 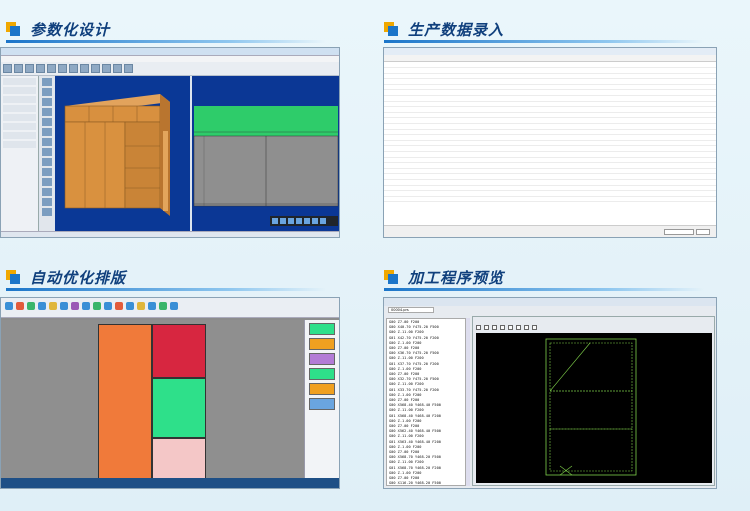 What do you see at coordinates (593, 327) in the screenshot?
I see `preview-toolbar` at bounding box center [593, 327].